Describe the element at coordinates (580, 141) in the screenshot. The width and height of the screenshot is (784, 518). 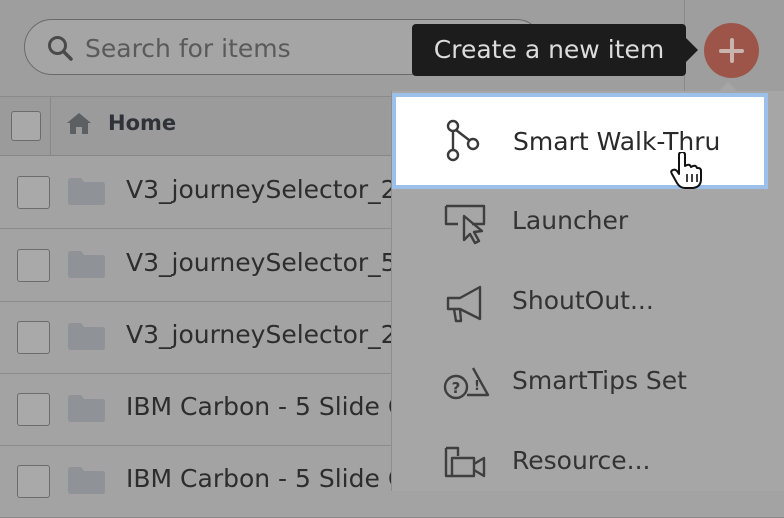
I see `menu-item-smart-walk-thru: Smart Walk-Thru` at that location.